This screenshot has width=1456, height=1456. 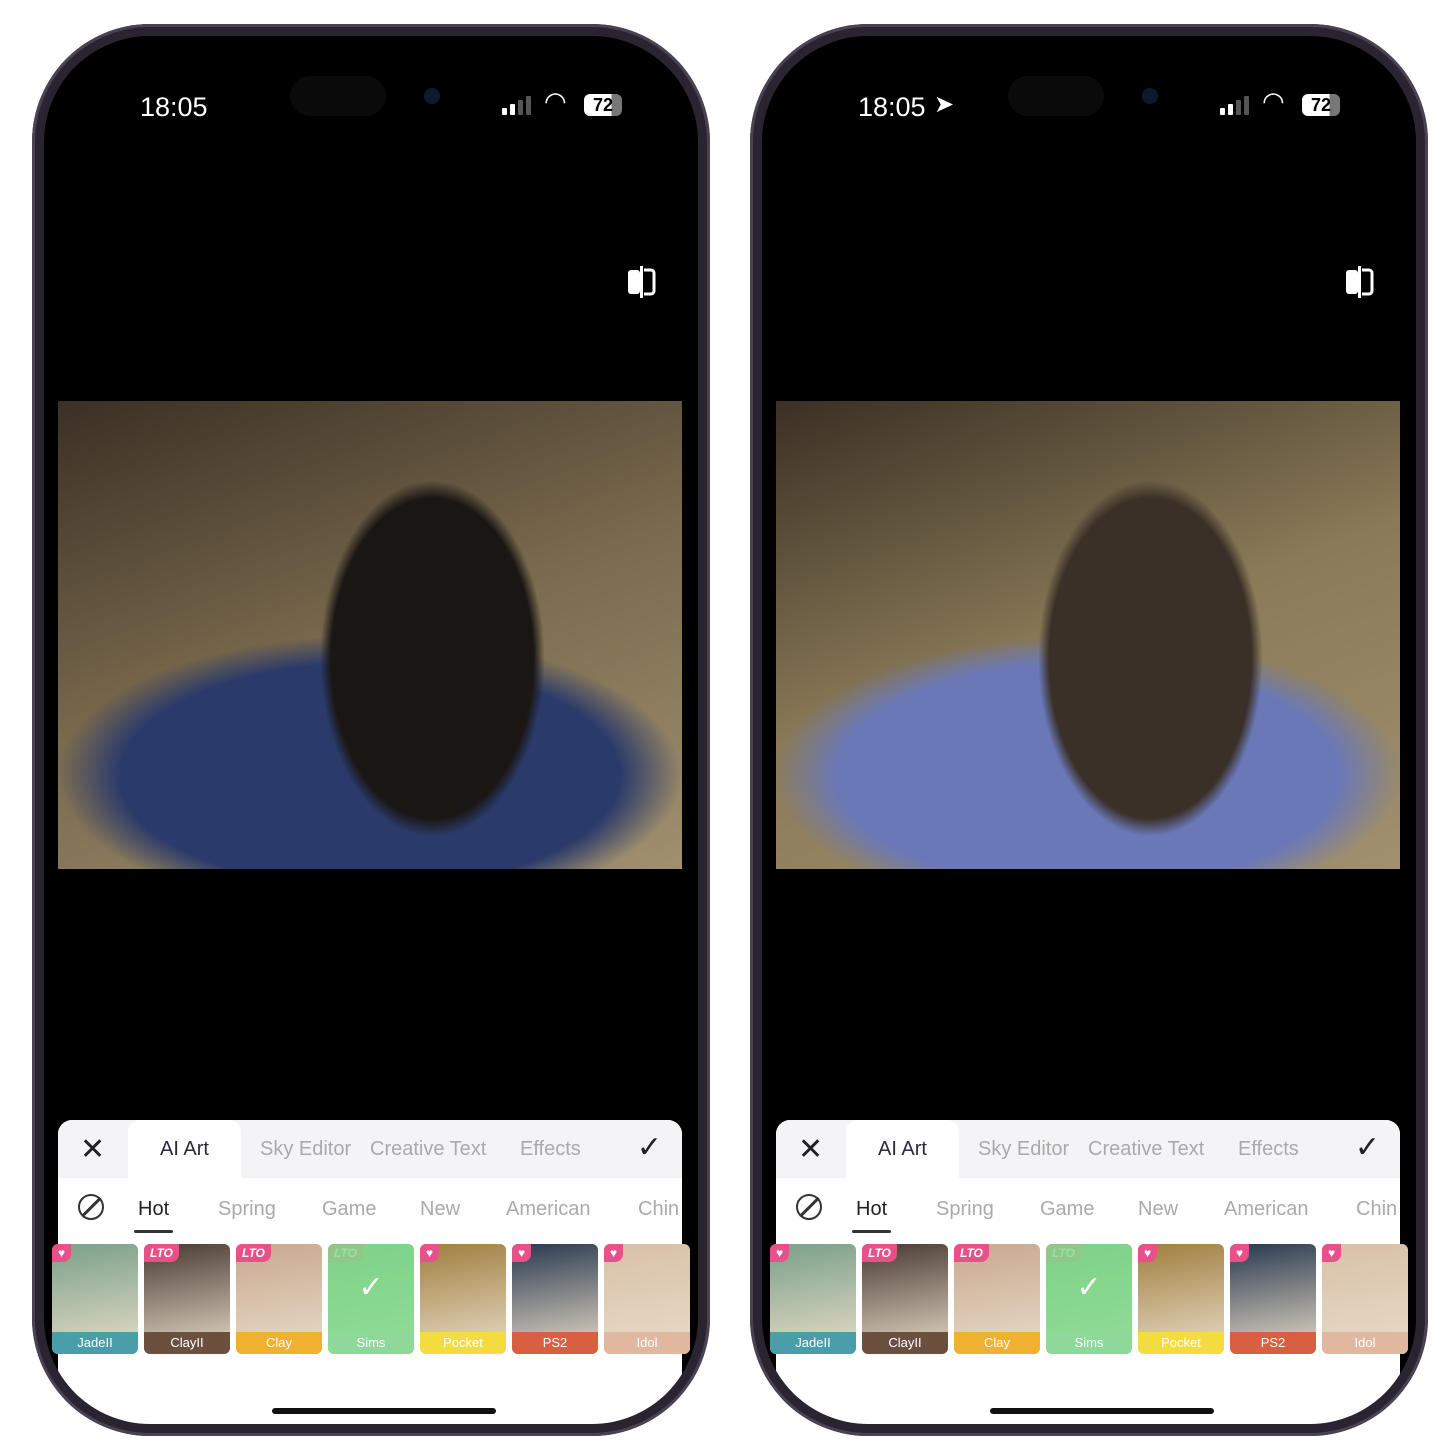 I want to click on ai-art-photo, so click(x=1088, y=635).